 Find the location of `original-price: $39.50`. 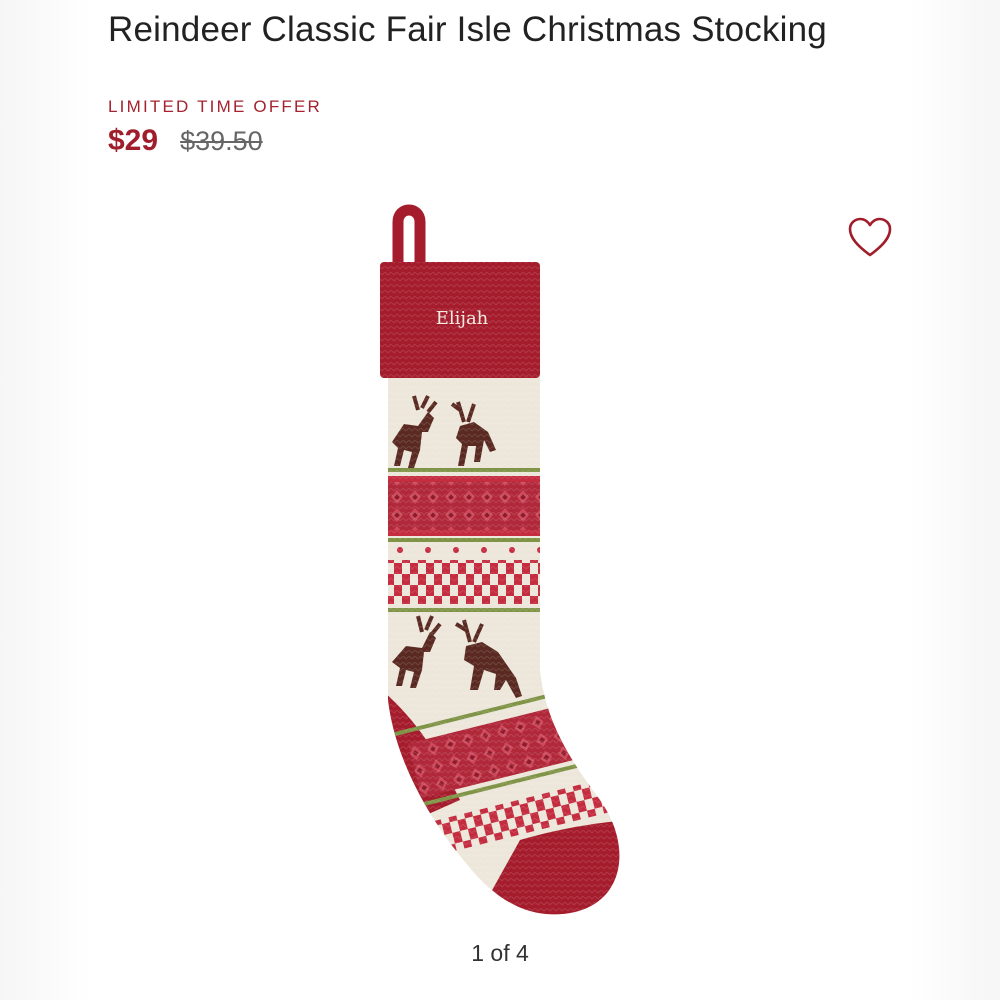

original-price: $39.50 is located at coordinates (221, 141).